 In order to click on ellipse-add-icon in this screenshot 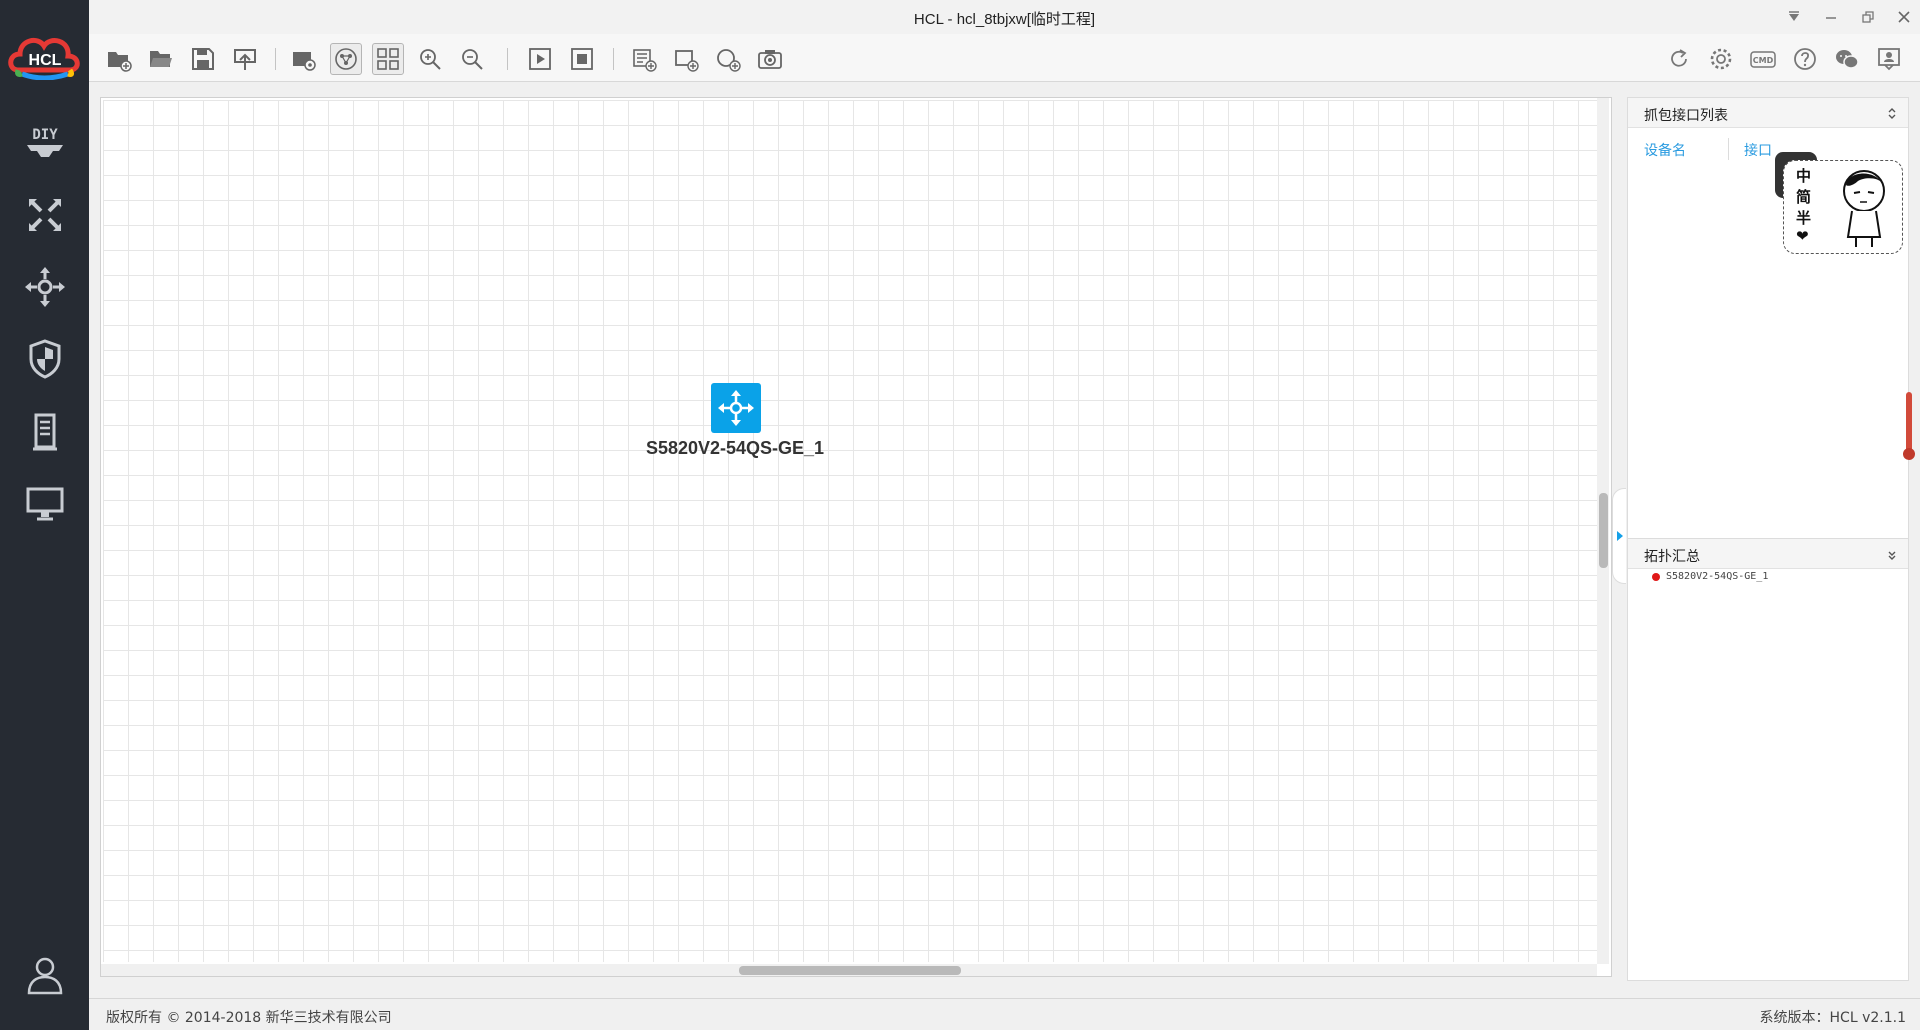, I will do `click(729, 60)`.